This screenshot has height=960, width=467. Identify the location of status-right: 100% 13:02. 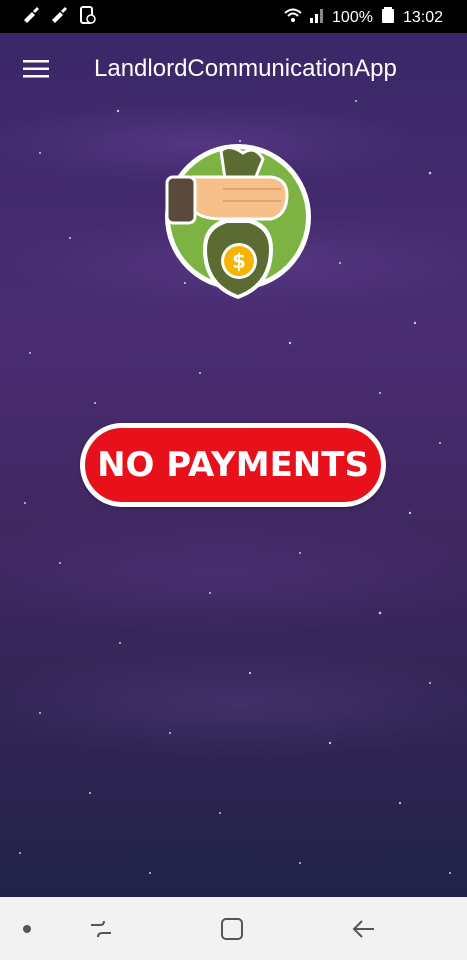
(363, 17).